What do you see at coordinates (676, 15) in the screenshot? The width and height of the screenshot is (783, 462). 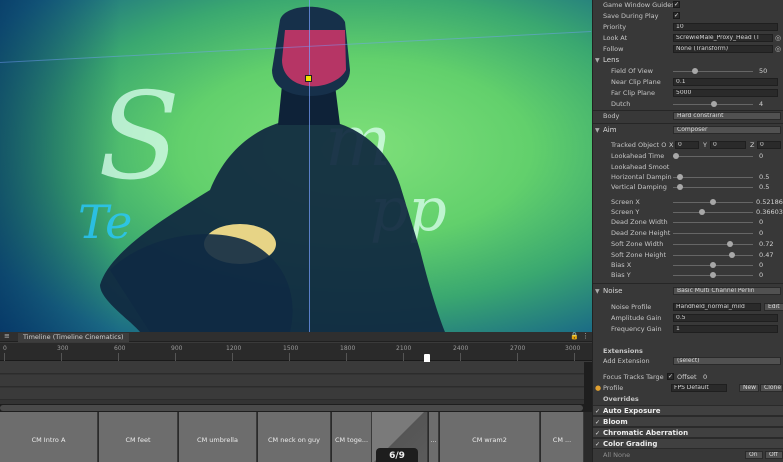 I see `save-during-play-checkbox: ✓` at bounding box center [676, 15].